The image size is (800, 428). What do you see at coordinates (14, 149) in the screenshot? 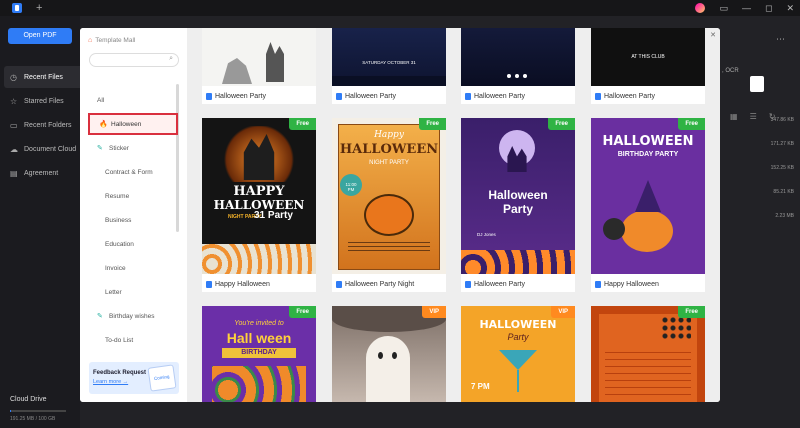
I see `cloud-icon: ☁` at bounding box center [14, 149].